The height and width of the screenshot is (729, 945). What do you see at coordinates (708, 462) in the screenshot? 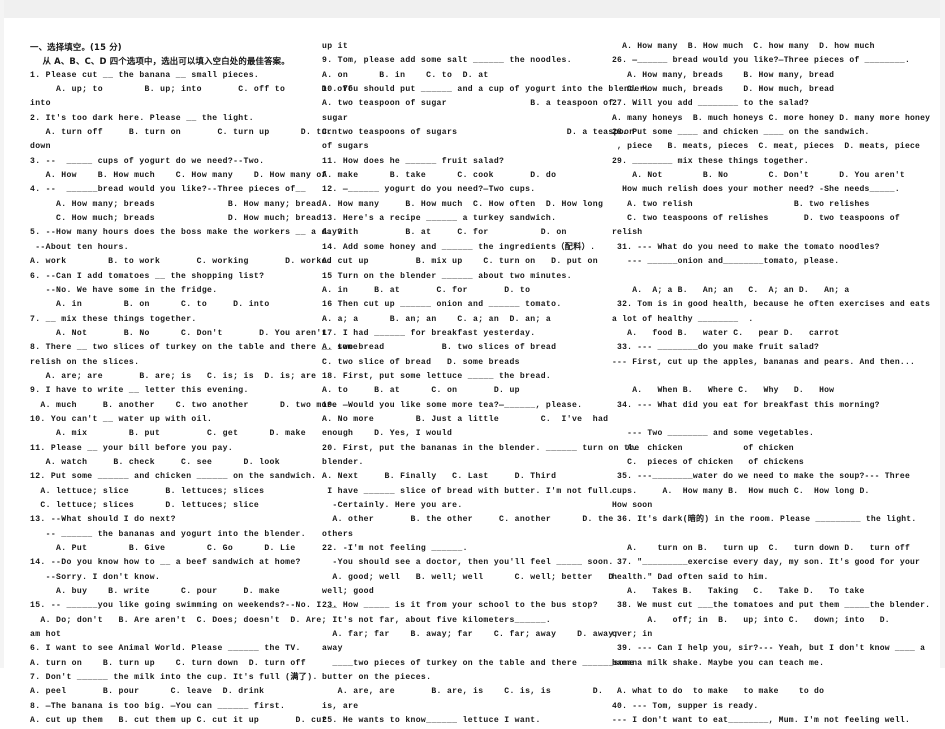
I see `text-line: C. pieces of chicken of chickens` at bounding box center [708, 462].